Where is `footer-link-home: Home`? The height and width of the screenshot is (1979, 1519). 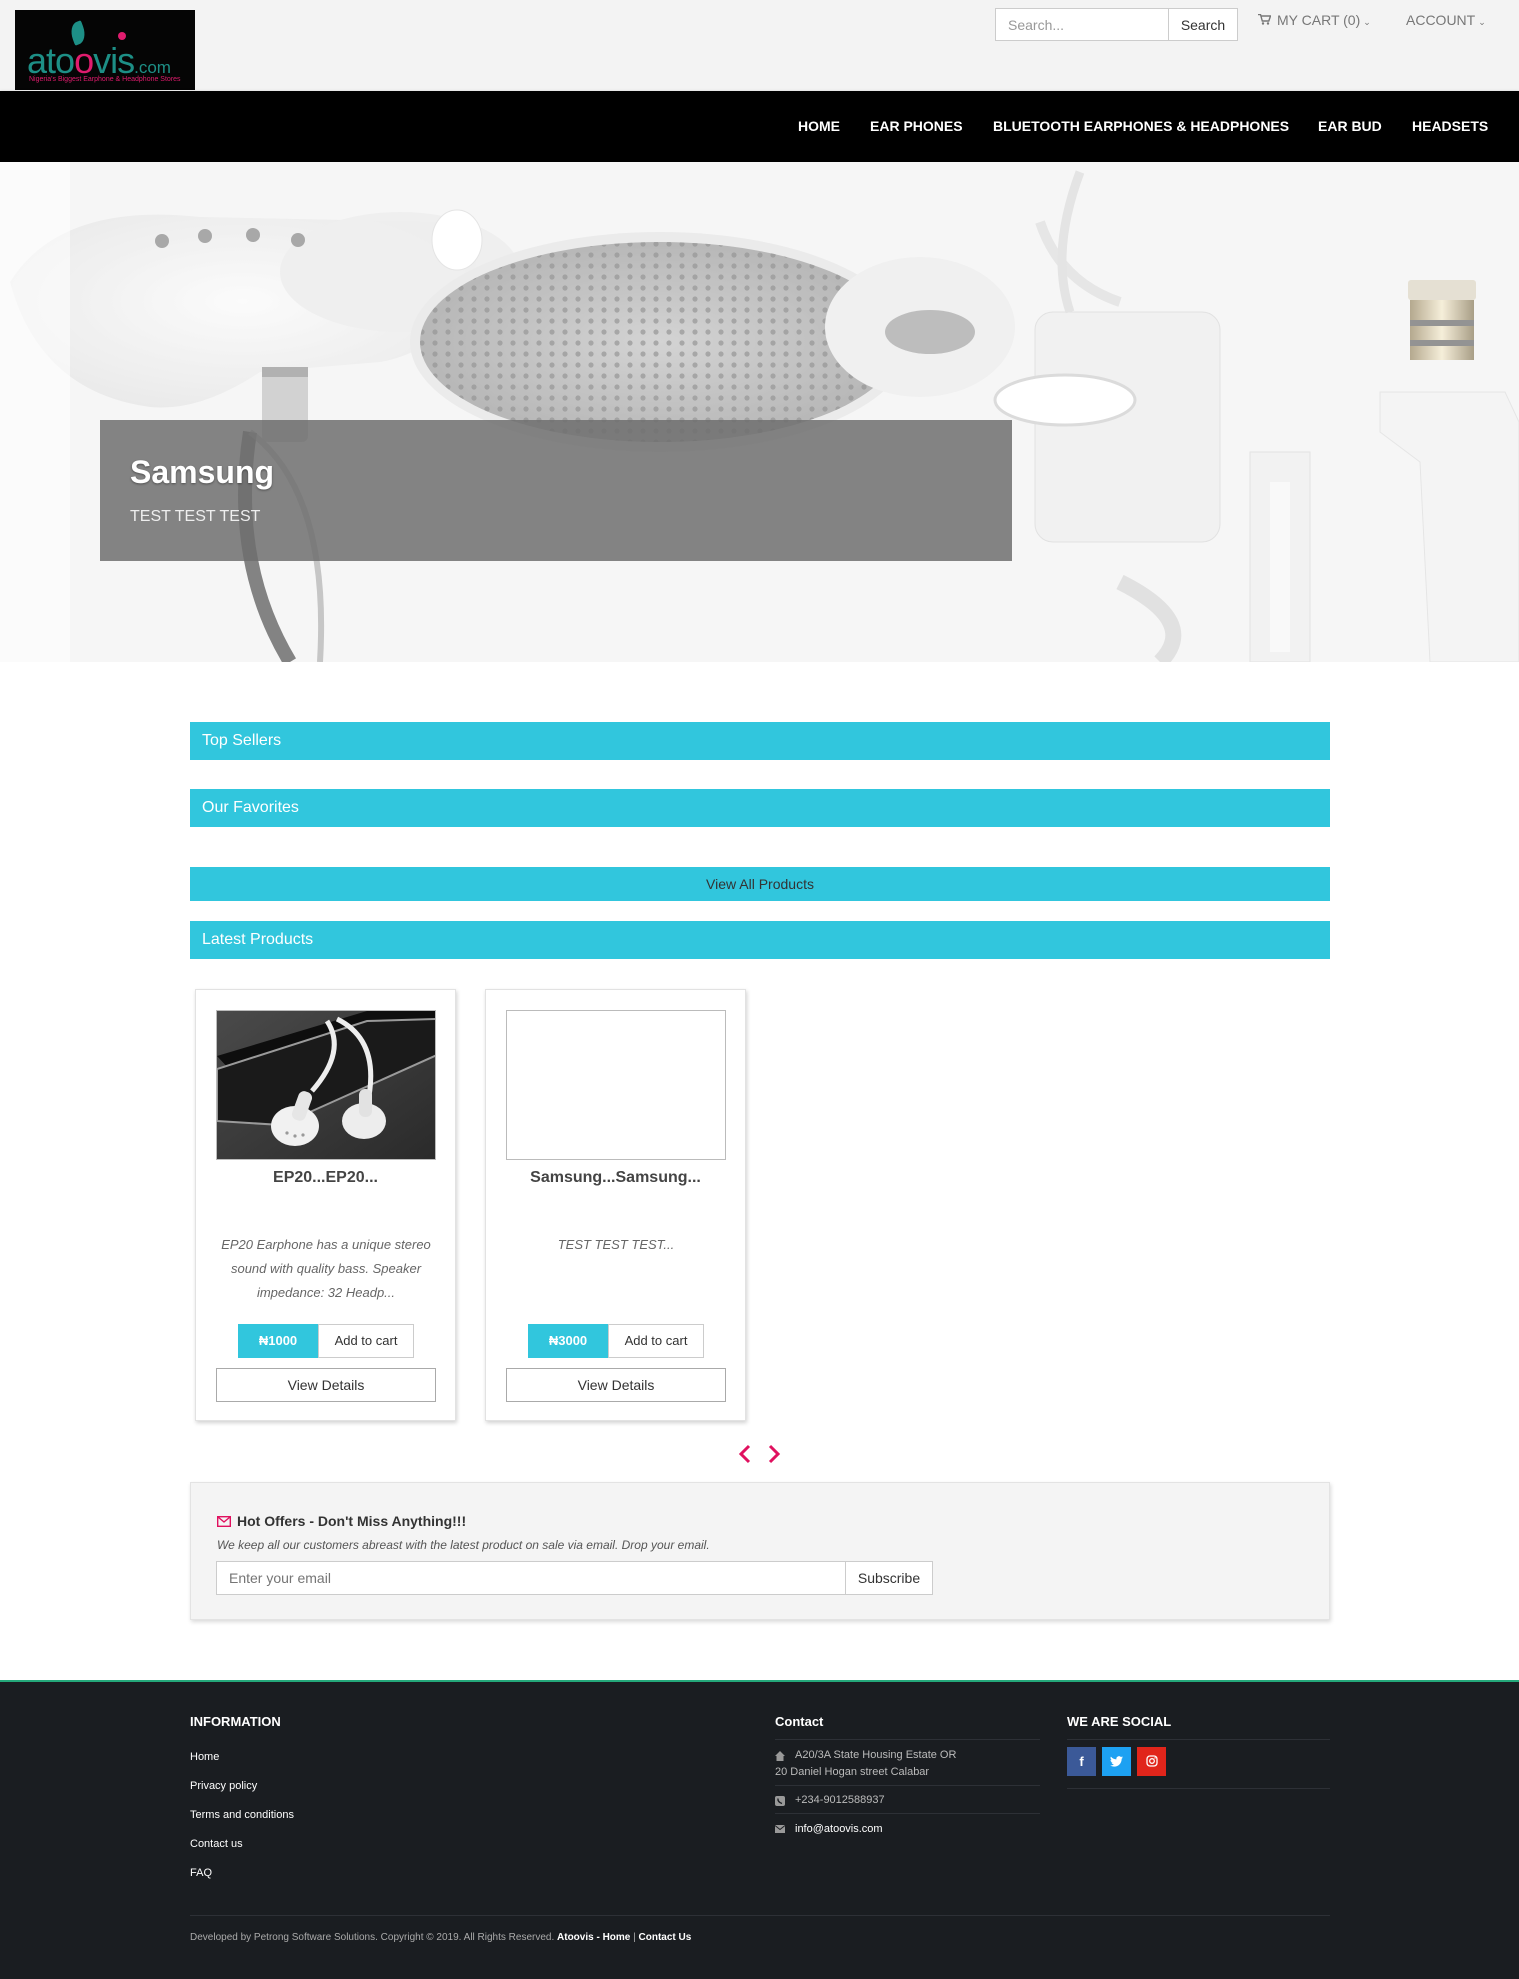 footer-link-home: Home is located at coordinates (204, 1757).